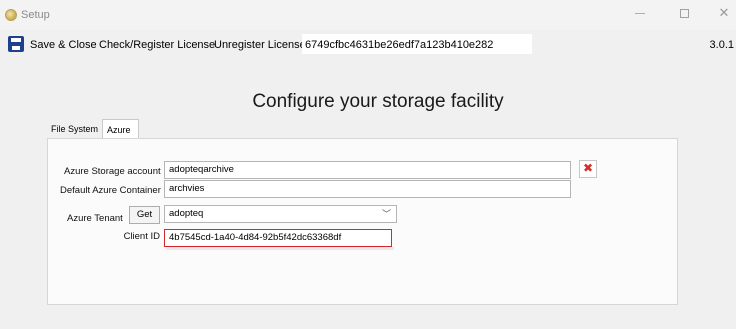 This screenshot has width=736, height=329. I want to click on maximize-icon, so click(684, 13).